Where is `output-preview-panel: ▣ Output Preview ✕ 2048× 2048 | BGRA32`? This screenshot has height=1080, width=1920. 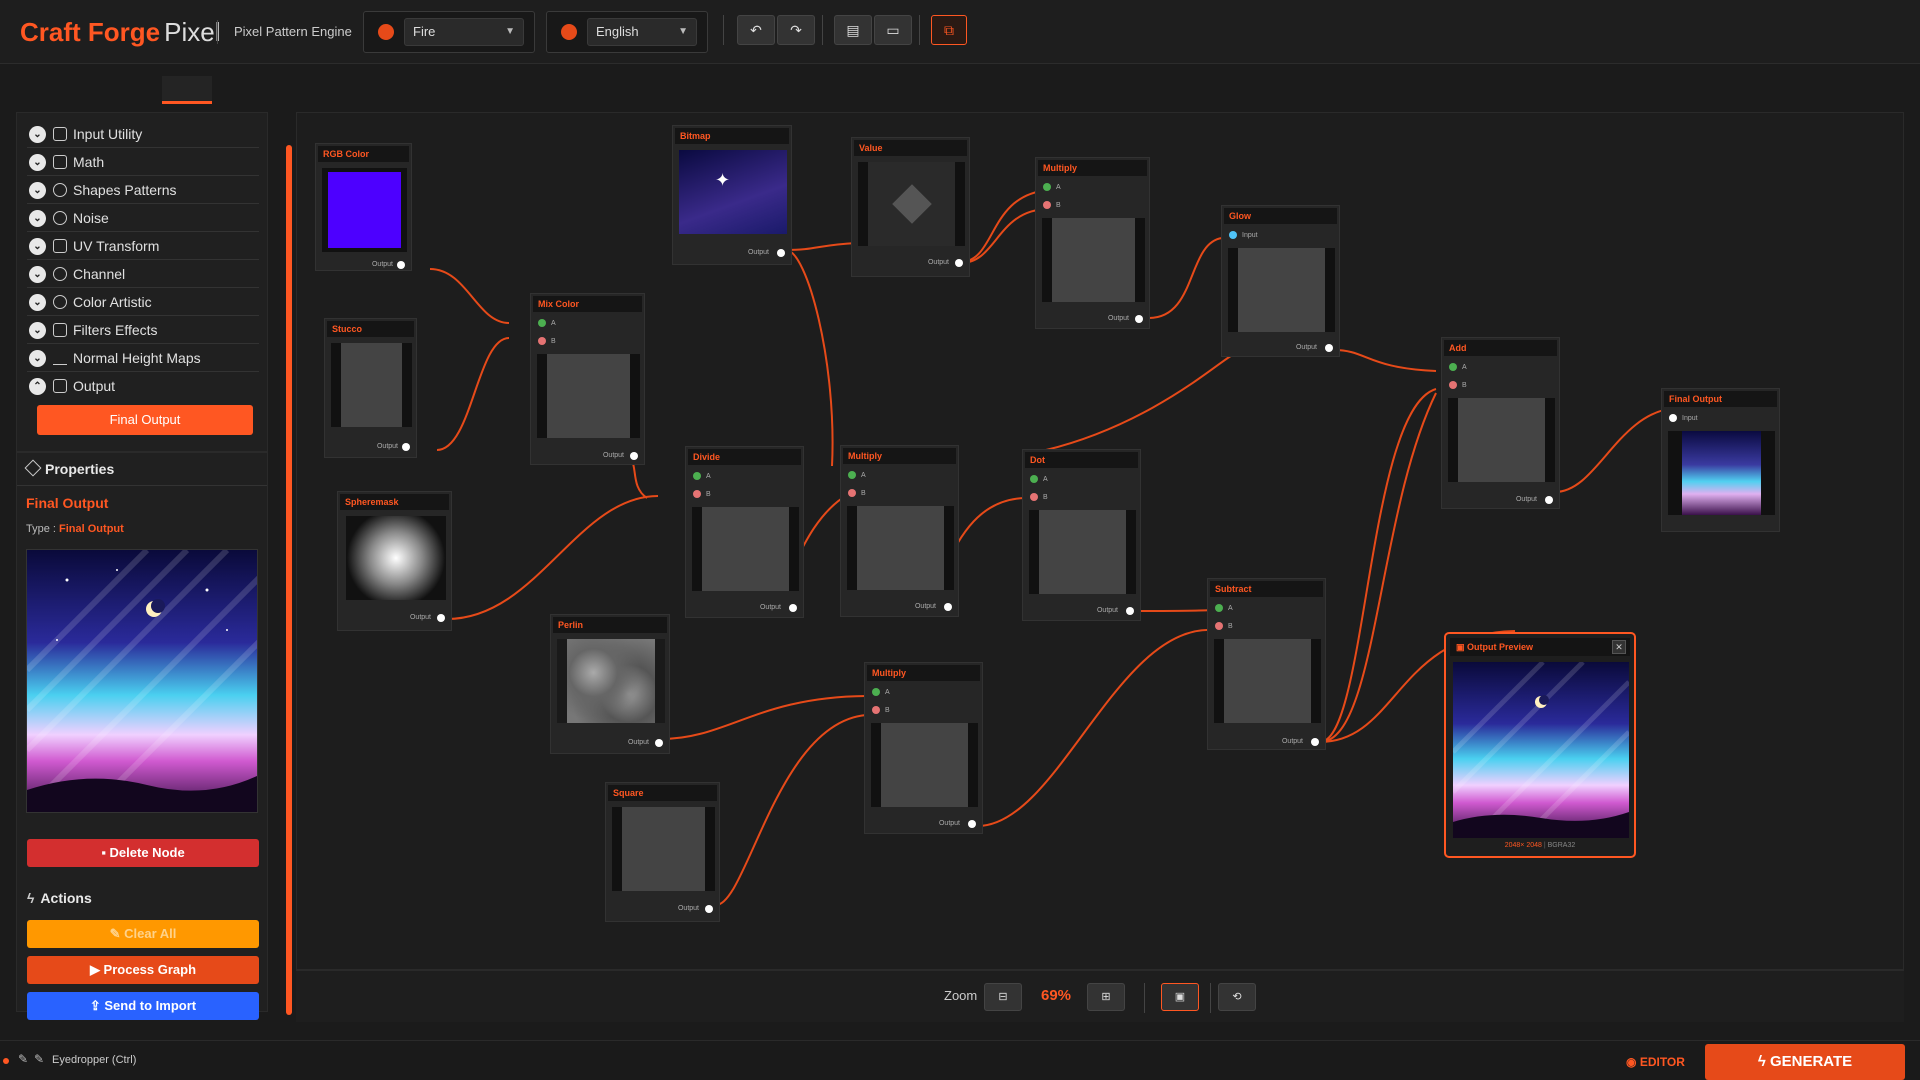
output-preview-panel: ▣ Output Preview ✕ 2048× 2048 | BGRA32 is located at coordinates (1540, 745).